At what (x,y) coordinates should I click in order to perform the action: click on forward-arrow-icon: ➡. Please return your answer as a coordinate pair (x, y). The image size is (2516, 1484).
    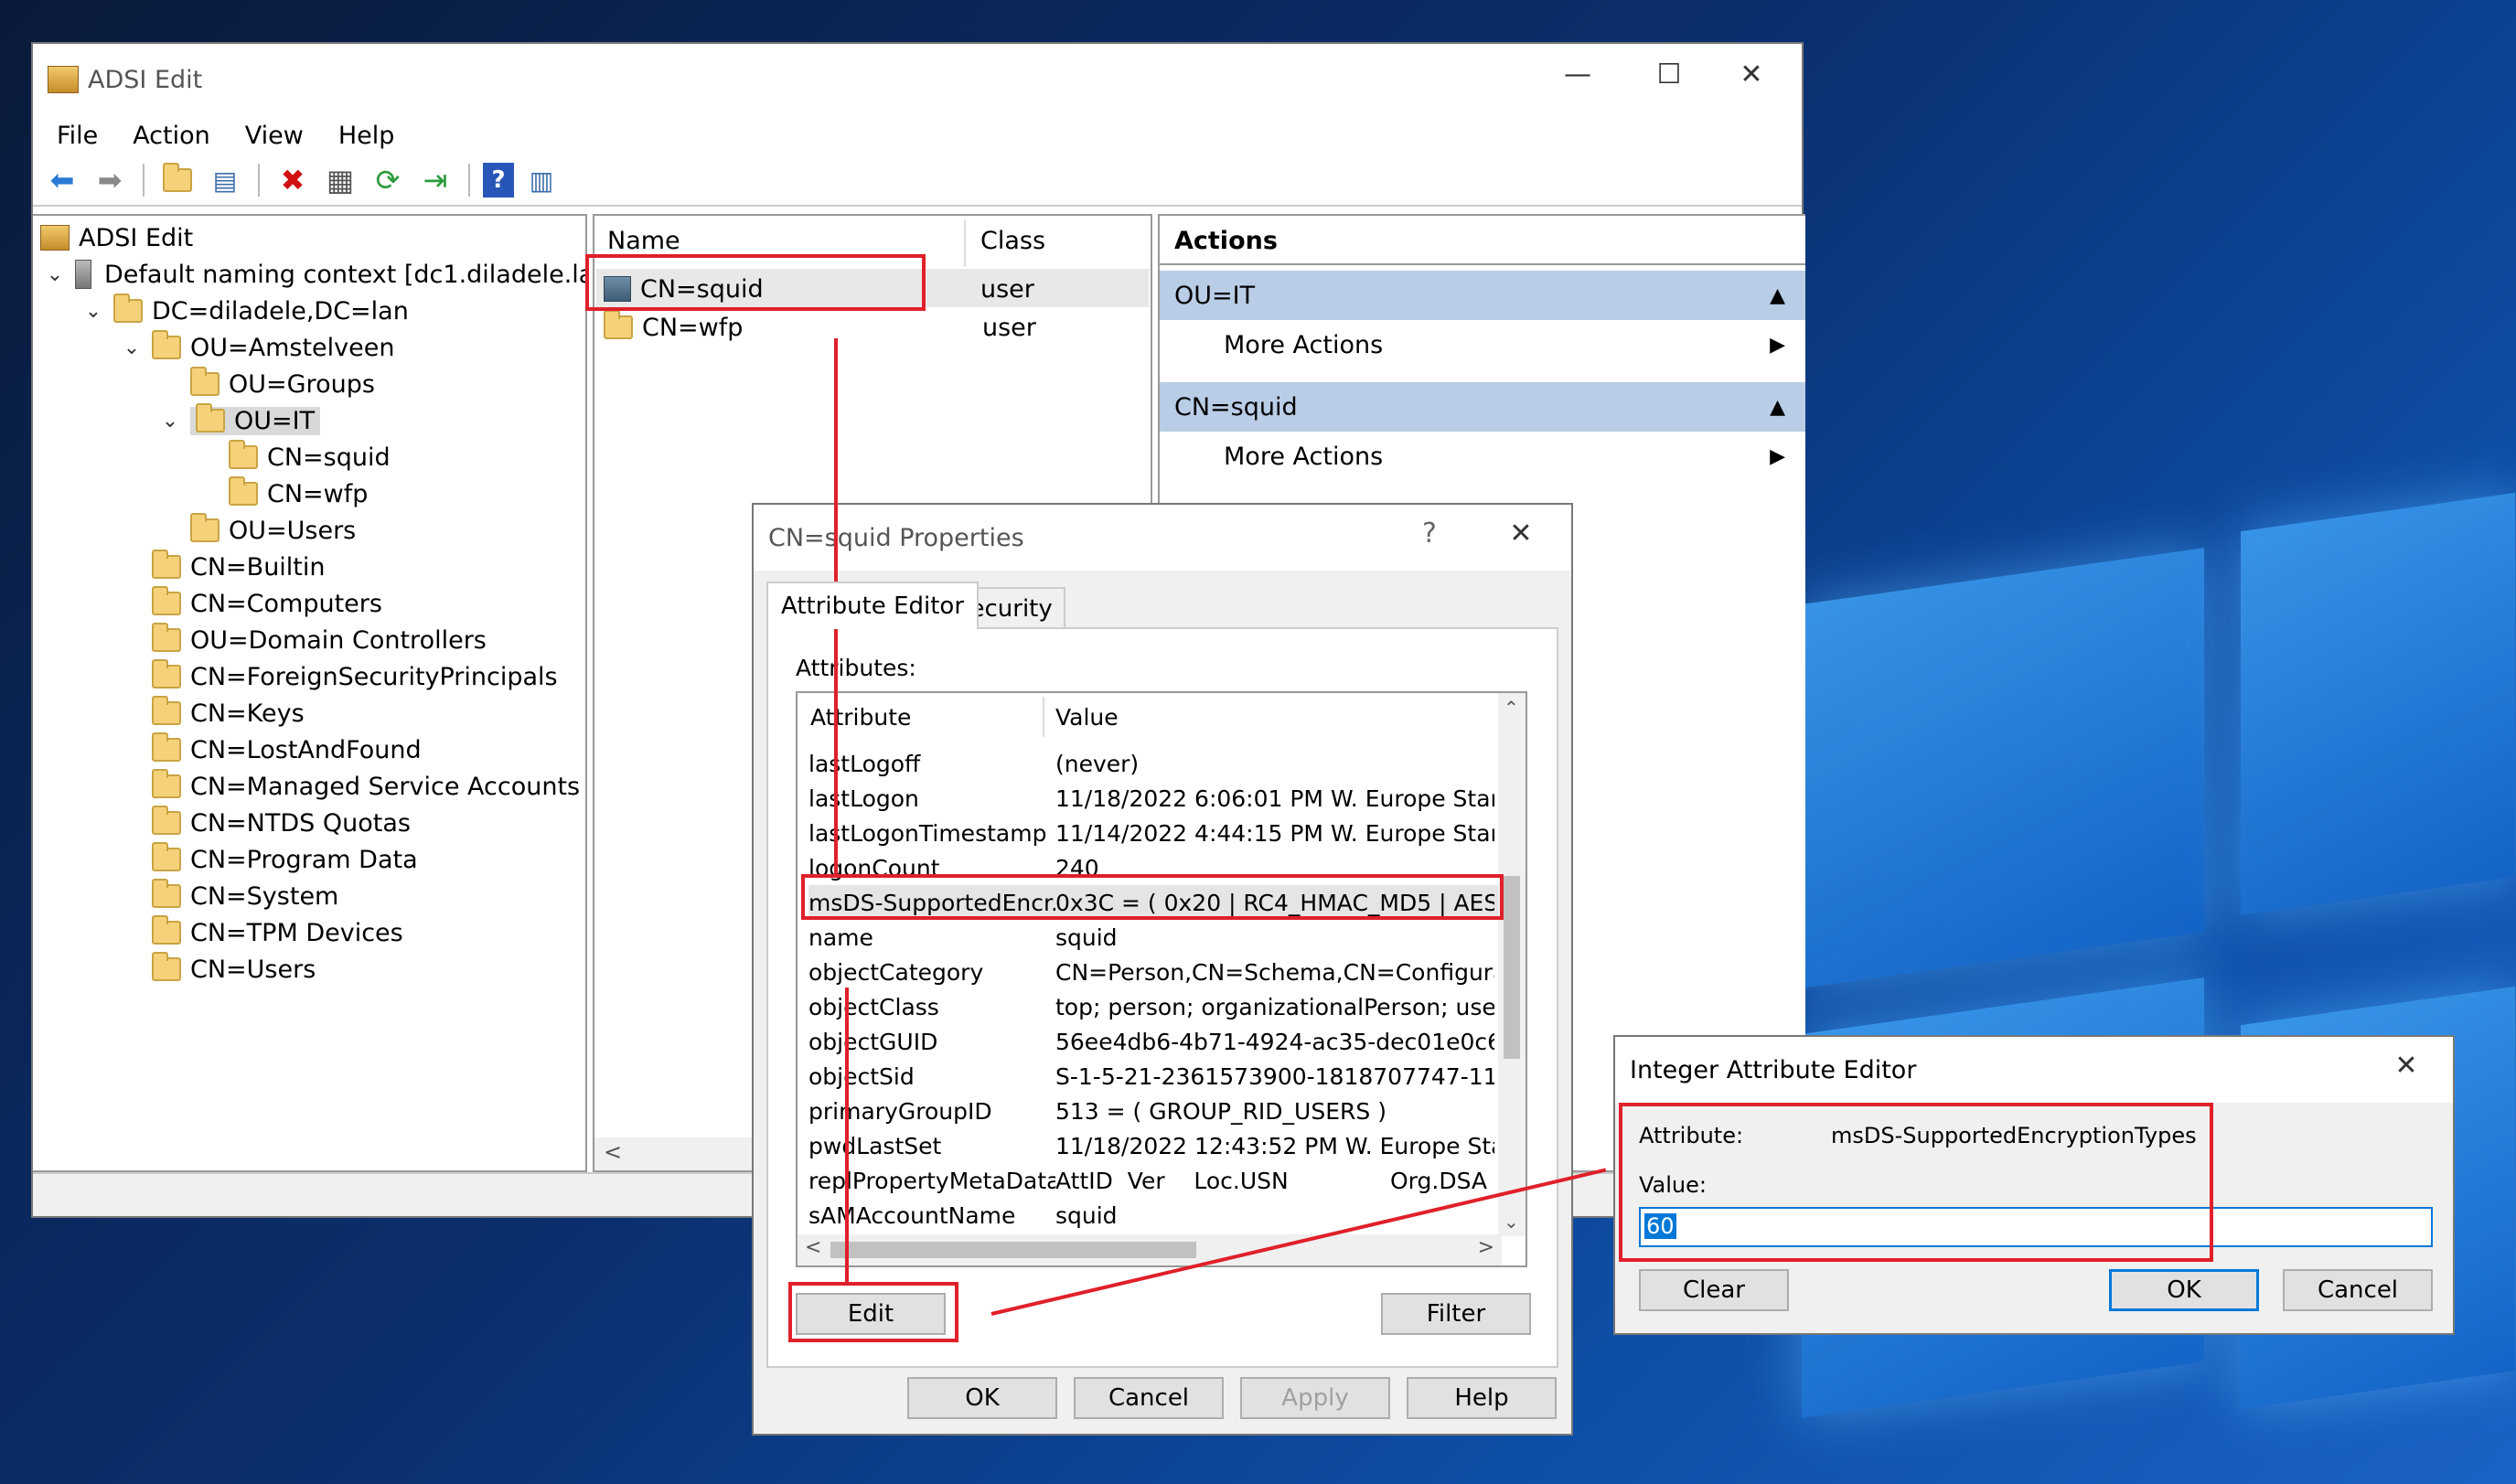
    Looking at the image, I should click on (110, 180).